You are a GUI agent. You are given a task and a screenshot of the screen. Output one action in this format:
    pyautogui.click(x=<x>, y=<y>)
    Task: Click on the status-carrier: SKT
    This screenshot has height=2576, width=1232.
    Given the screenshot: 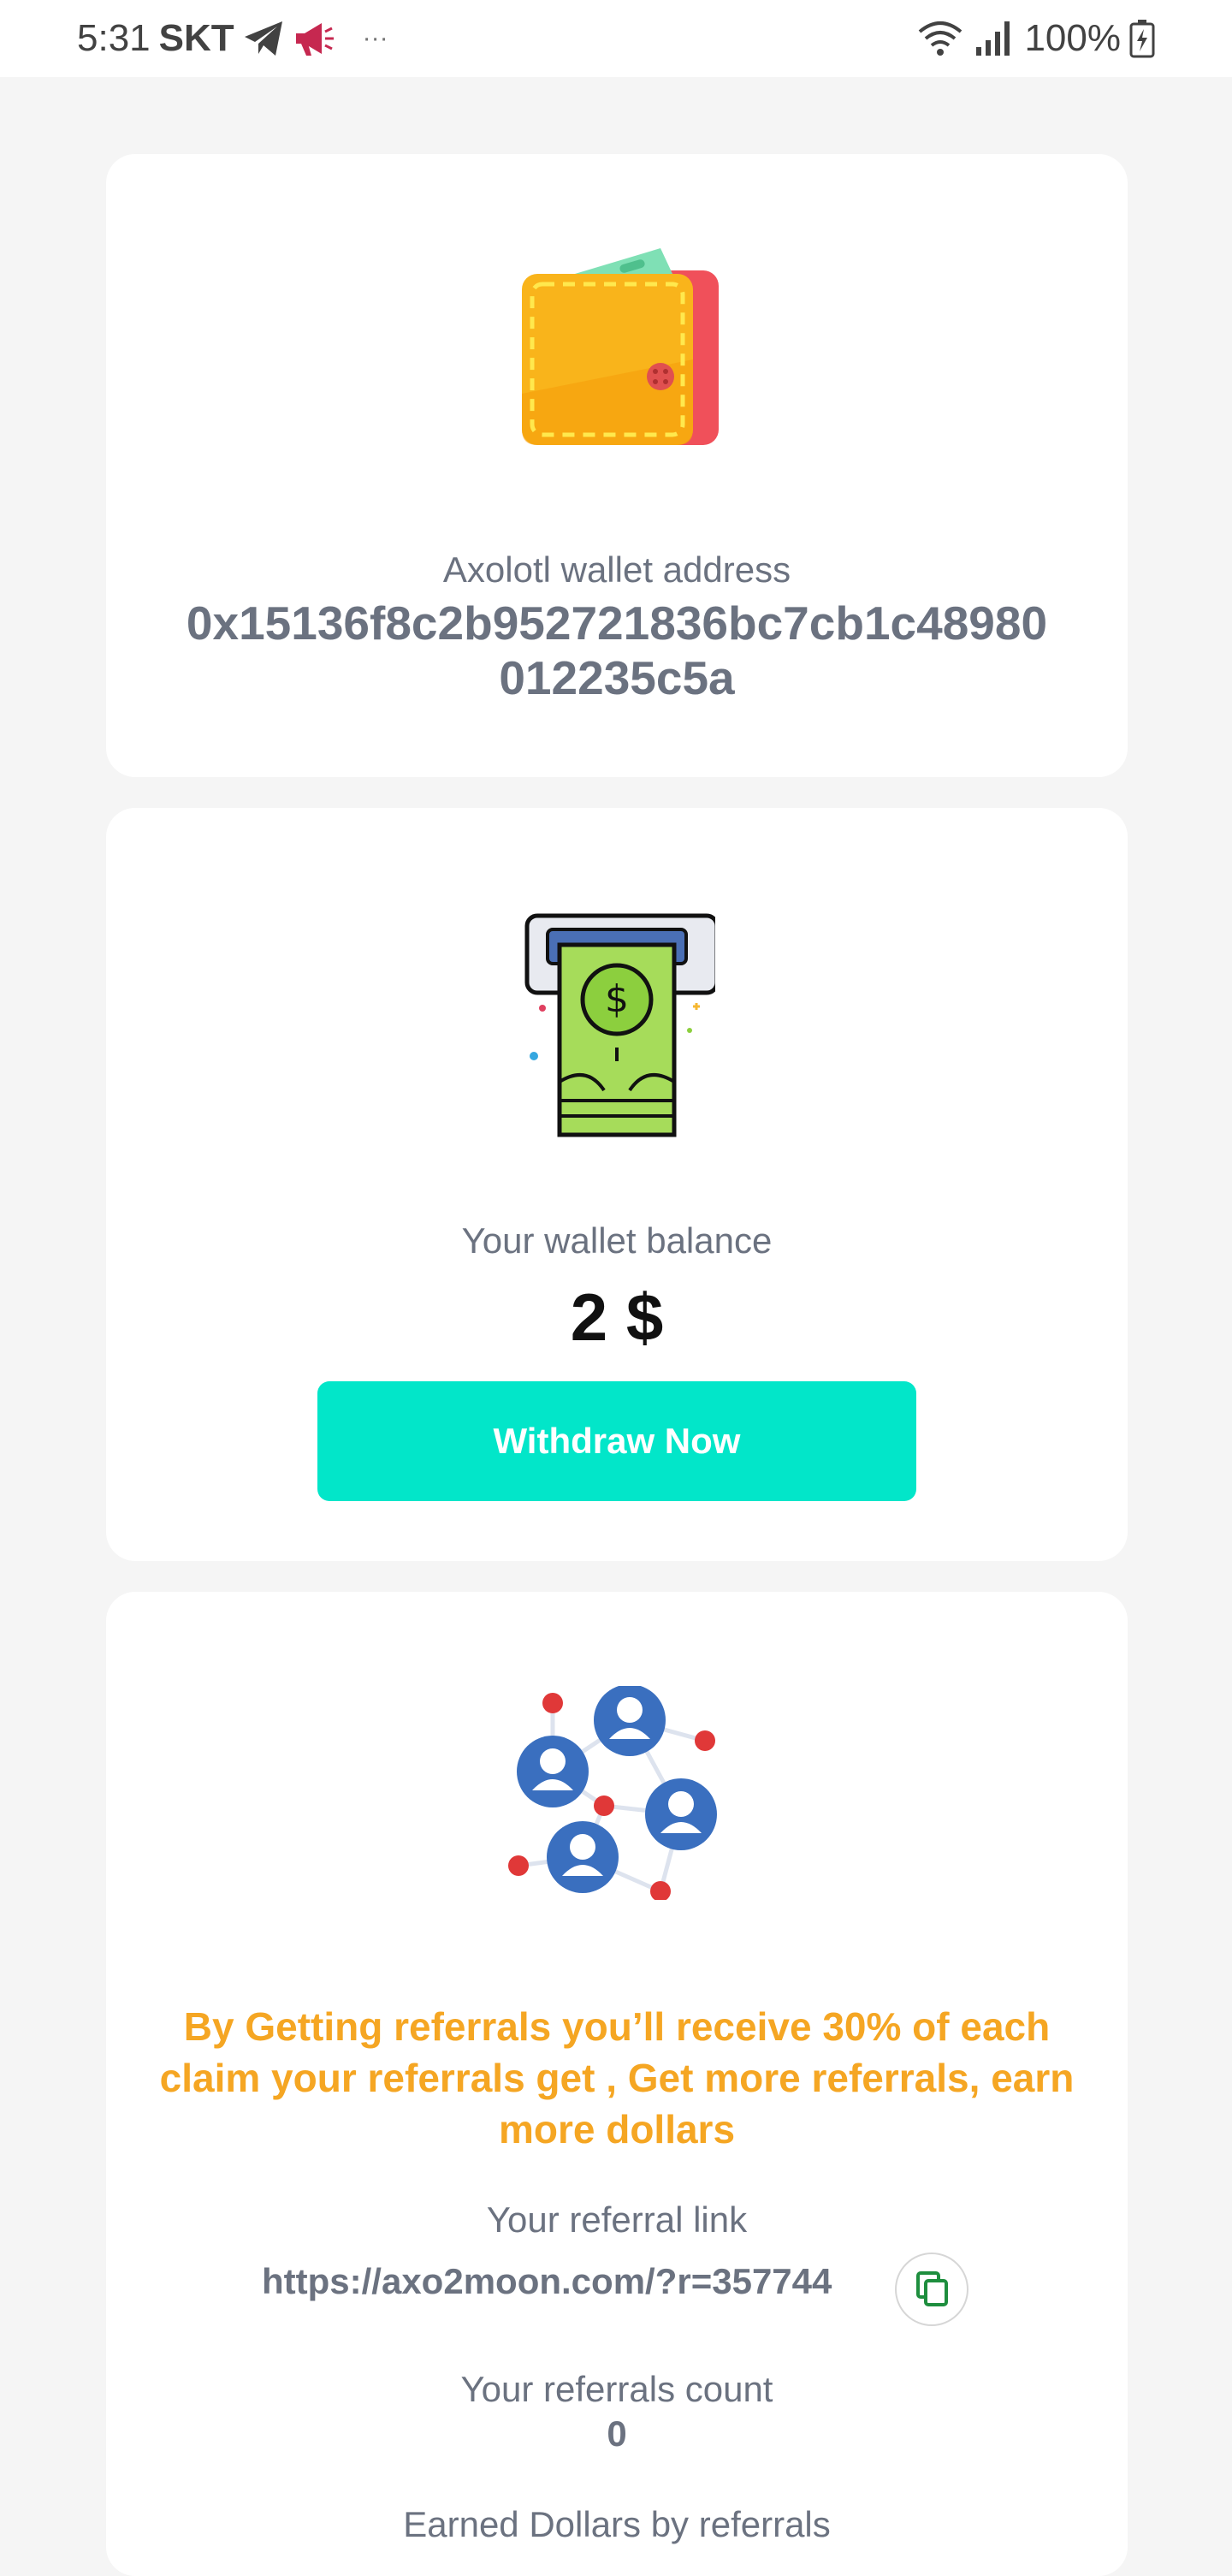 What is the action you would take?
    pyautogui.click(x=196, y=38)
    